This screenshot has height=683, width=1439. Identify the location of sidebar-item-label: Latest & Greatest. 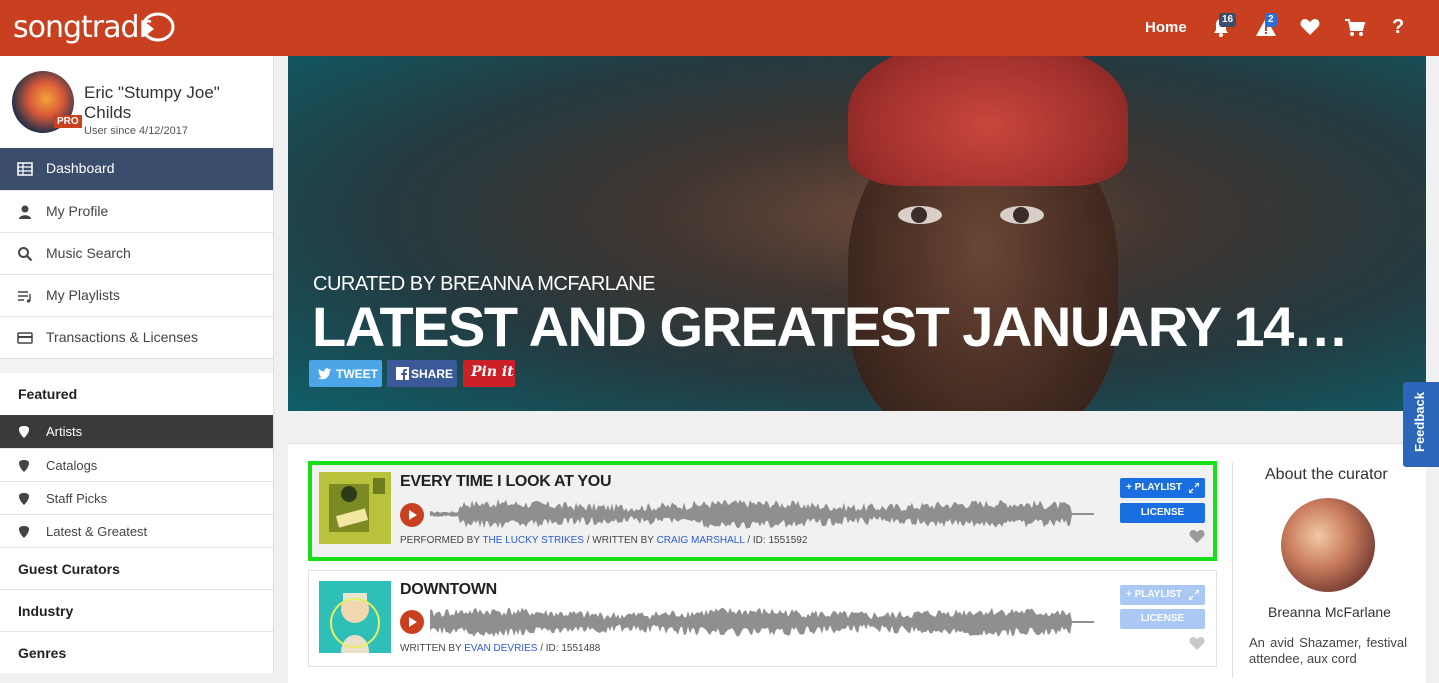
(97, 531).